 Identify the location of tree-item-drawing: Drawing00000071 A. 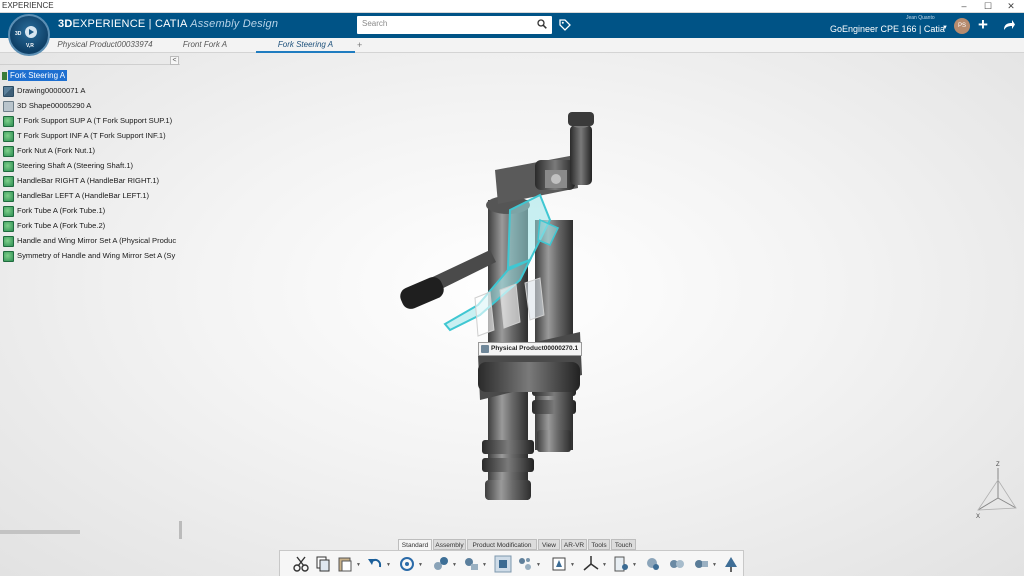
(92, 91).